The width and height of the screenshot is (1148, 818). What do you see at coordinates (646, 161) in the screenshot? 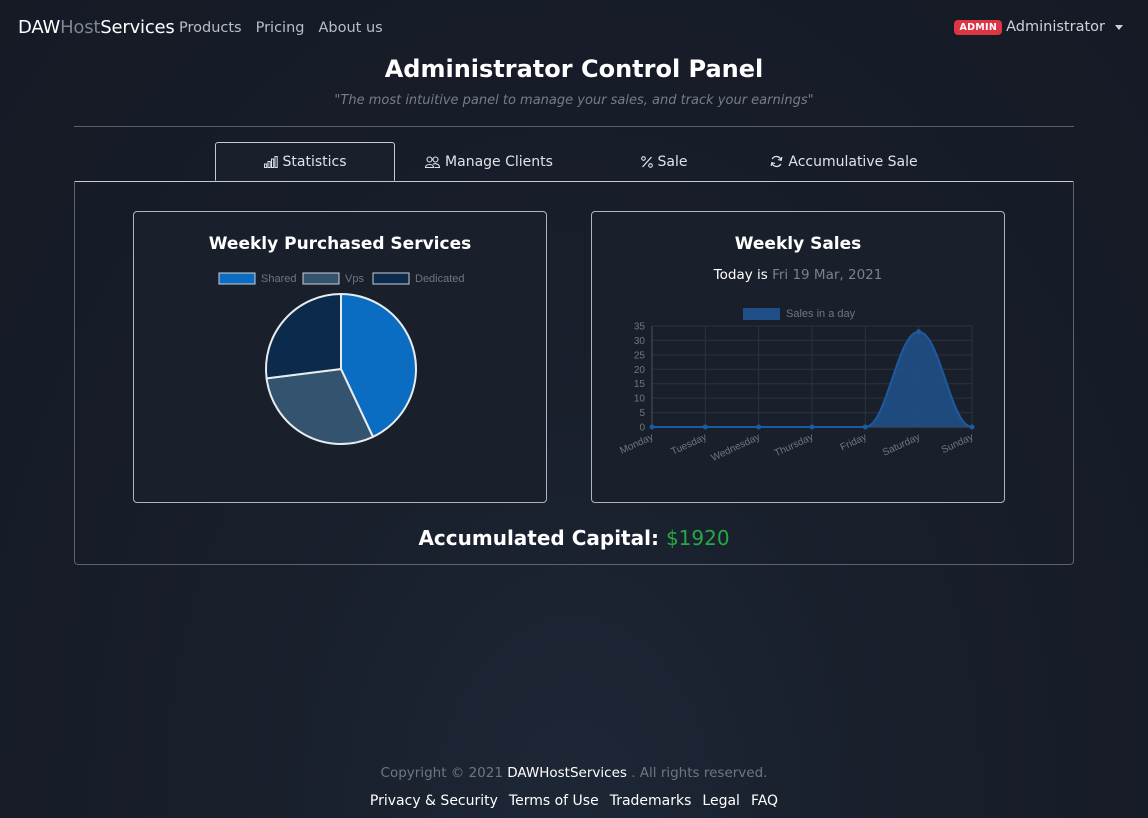
I see `percent-icon` at bounding box center [646, 161].